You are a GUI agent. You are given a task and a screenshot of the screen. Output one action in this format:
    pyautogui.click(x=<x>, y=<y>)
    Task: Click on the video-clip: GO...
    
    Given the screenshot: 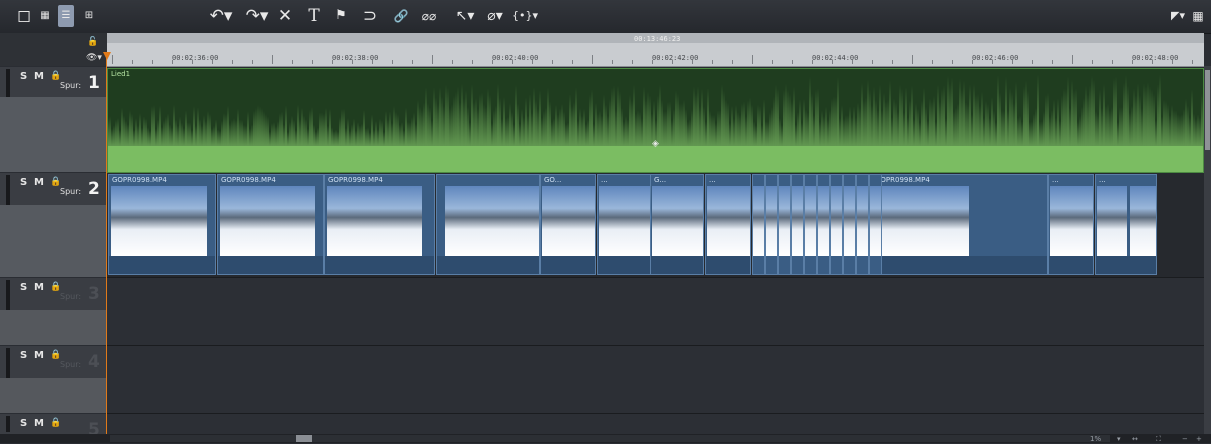 What is the action you would take?
    pyautogui.click(x=568, y=224)
    